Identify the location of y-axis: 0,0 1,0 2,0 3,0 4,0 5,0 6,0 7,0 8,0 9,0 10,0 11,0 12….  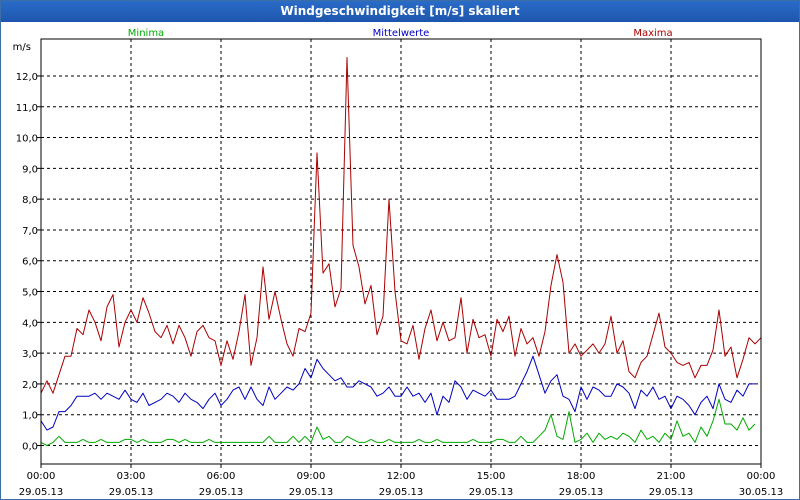
(28, 262).